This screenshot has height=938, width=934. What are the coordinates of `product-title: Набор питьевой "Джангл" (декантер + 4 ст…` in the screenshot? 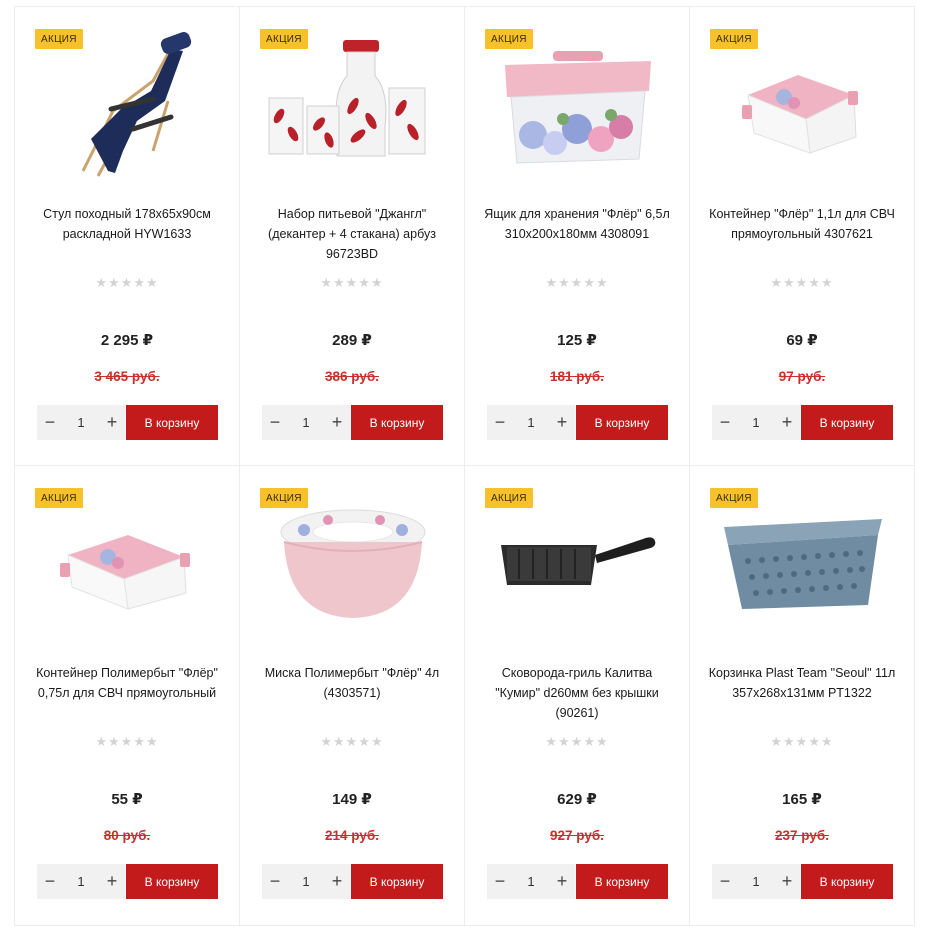 It's located at (352, 234).